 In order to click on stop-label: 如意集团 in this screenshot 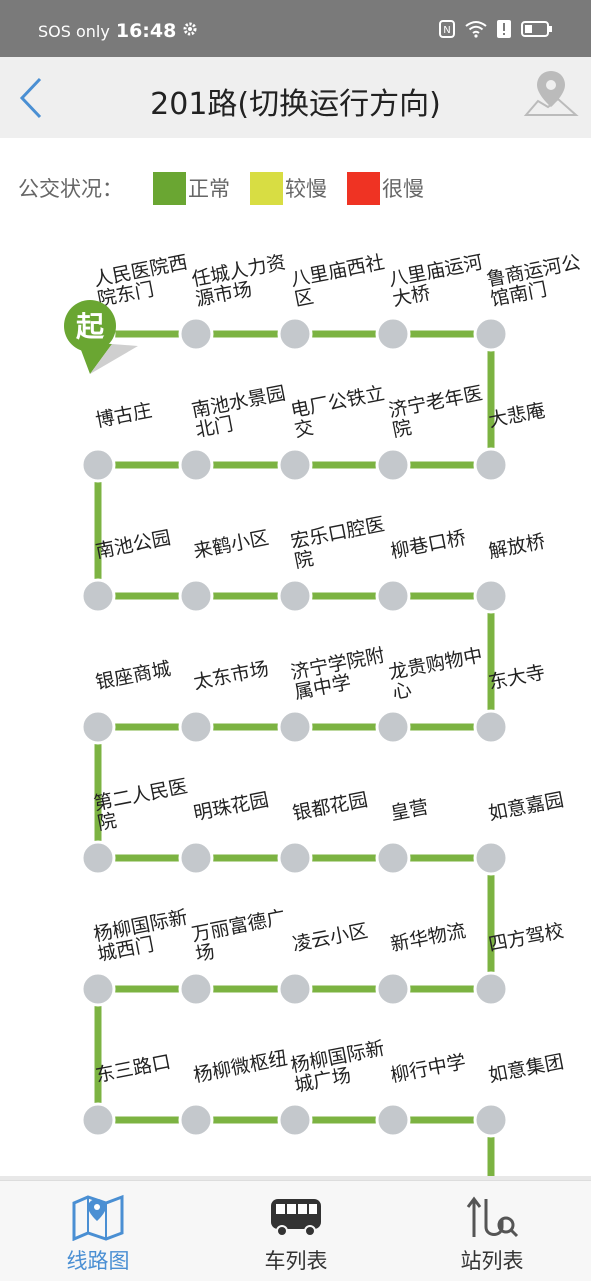, I will do `click(526, 1069)`.